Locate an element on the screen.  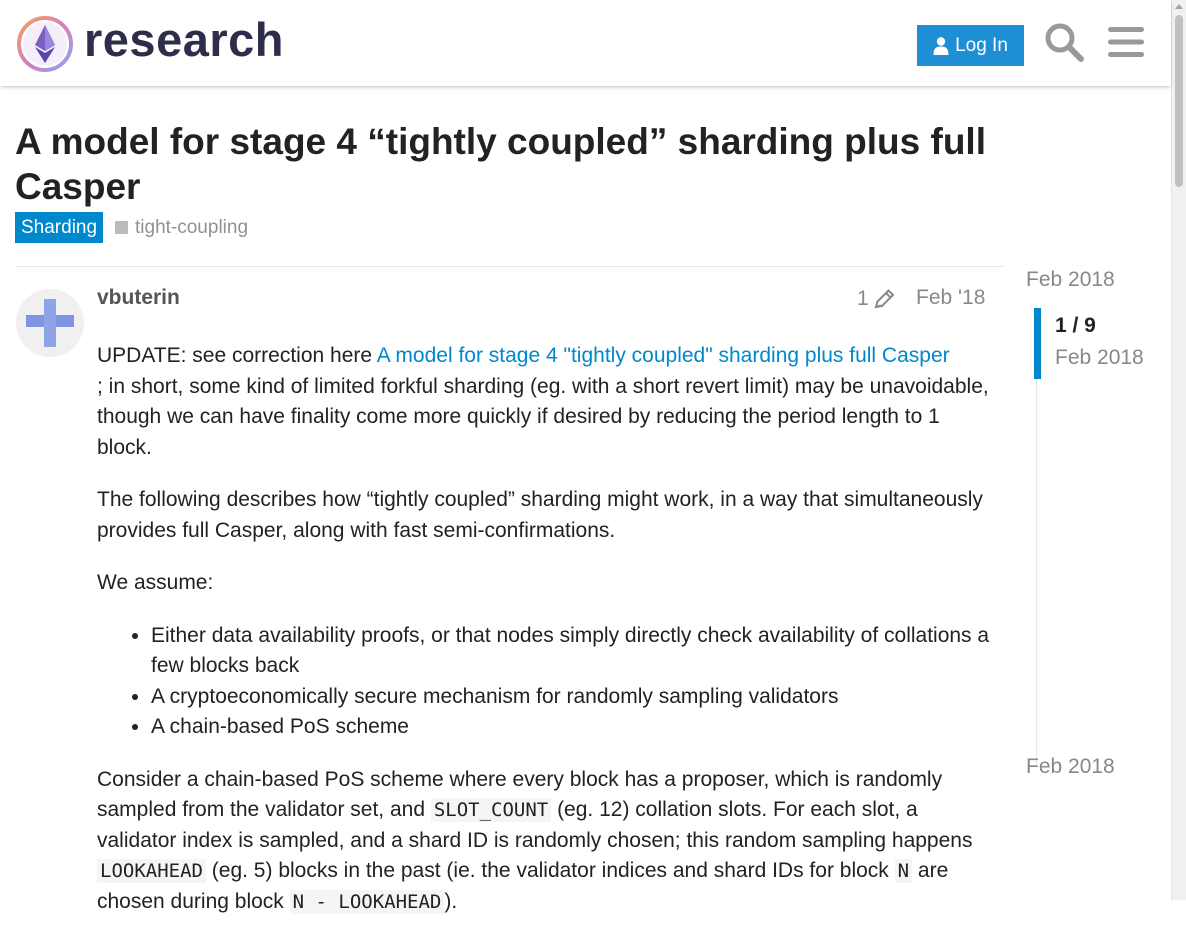
timeline-position-date: Feb 2018 is located at coordinates (1099, 357).